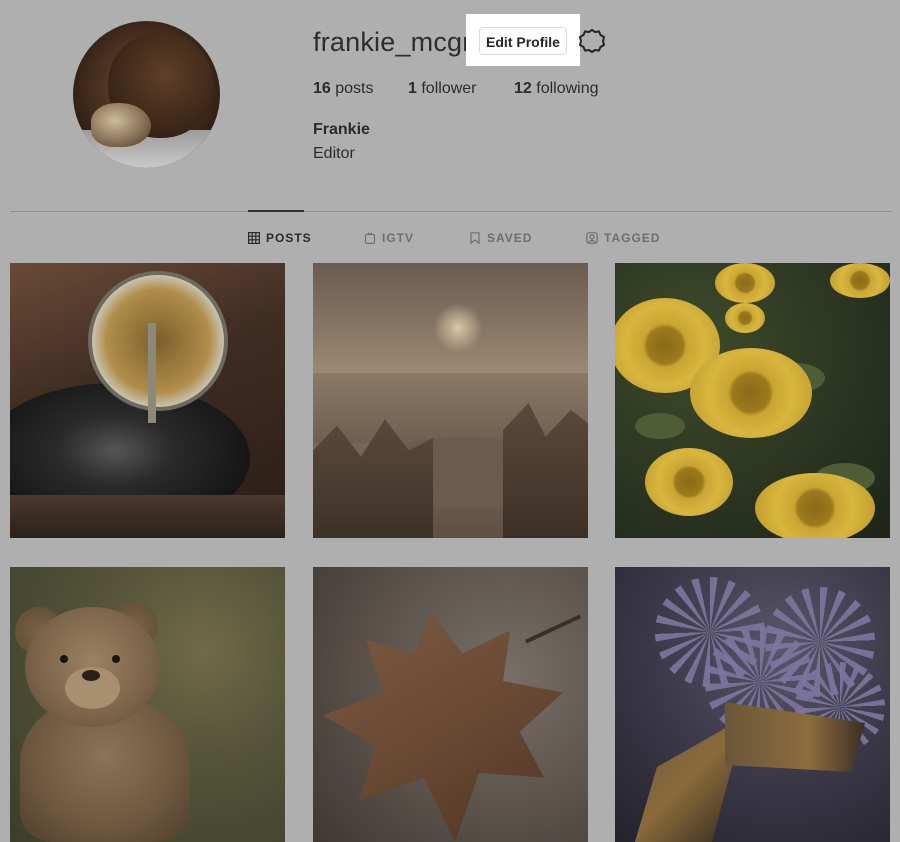 The width and height of the screenshot is (900, 842). I want to click on branch, so click(553, 629).